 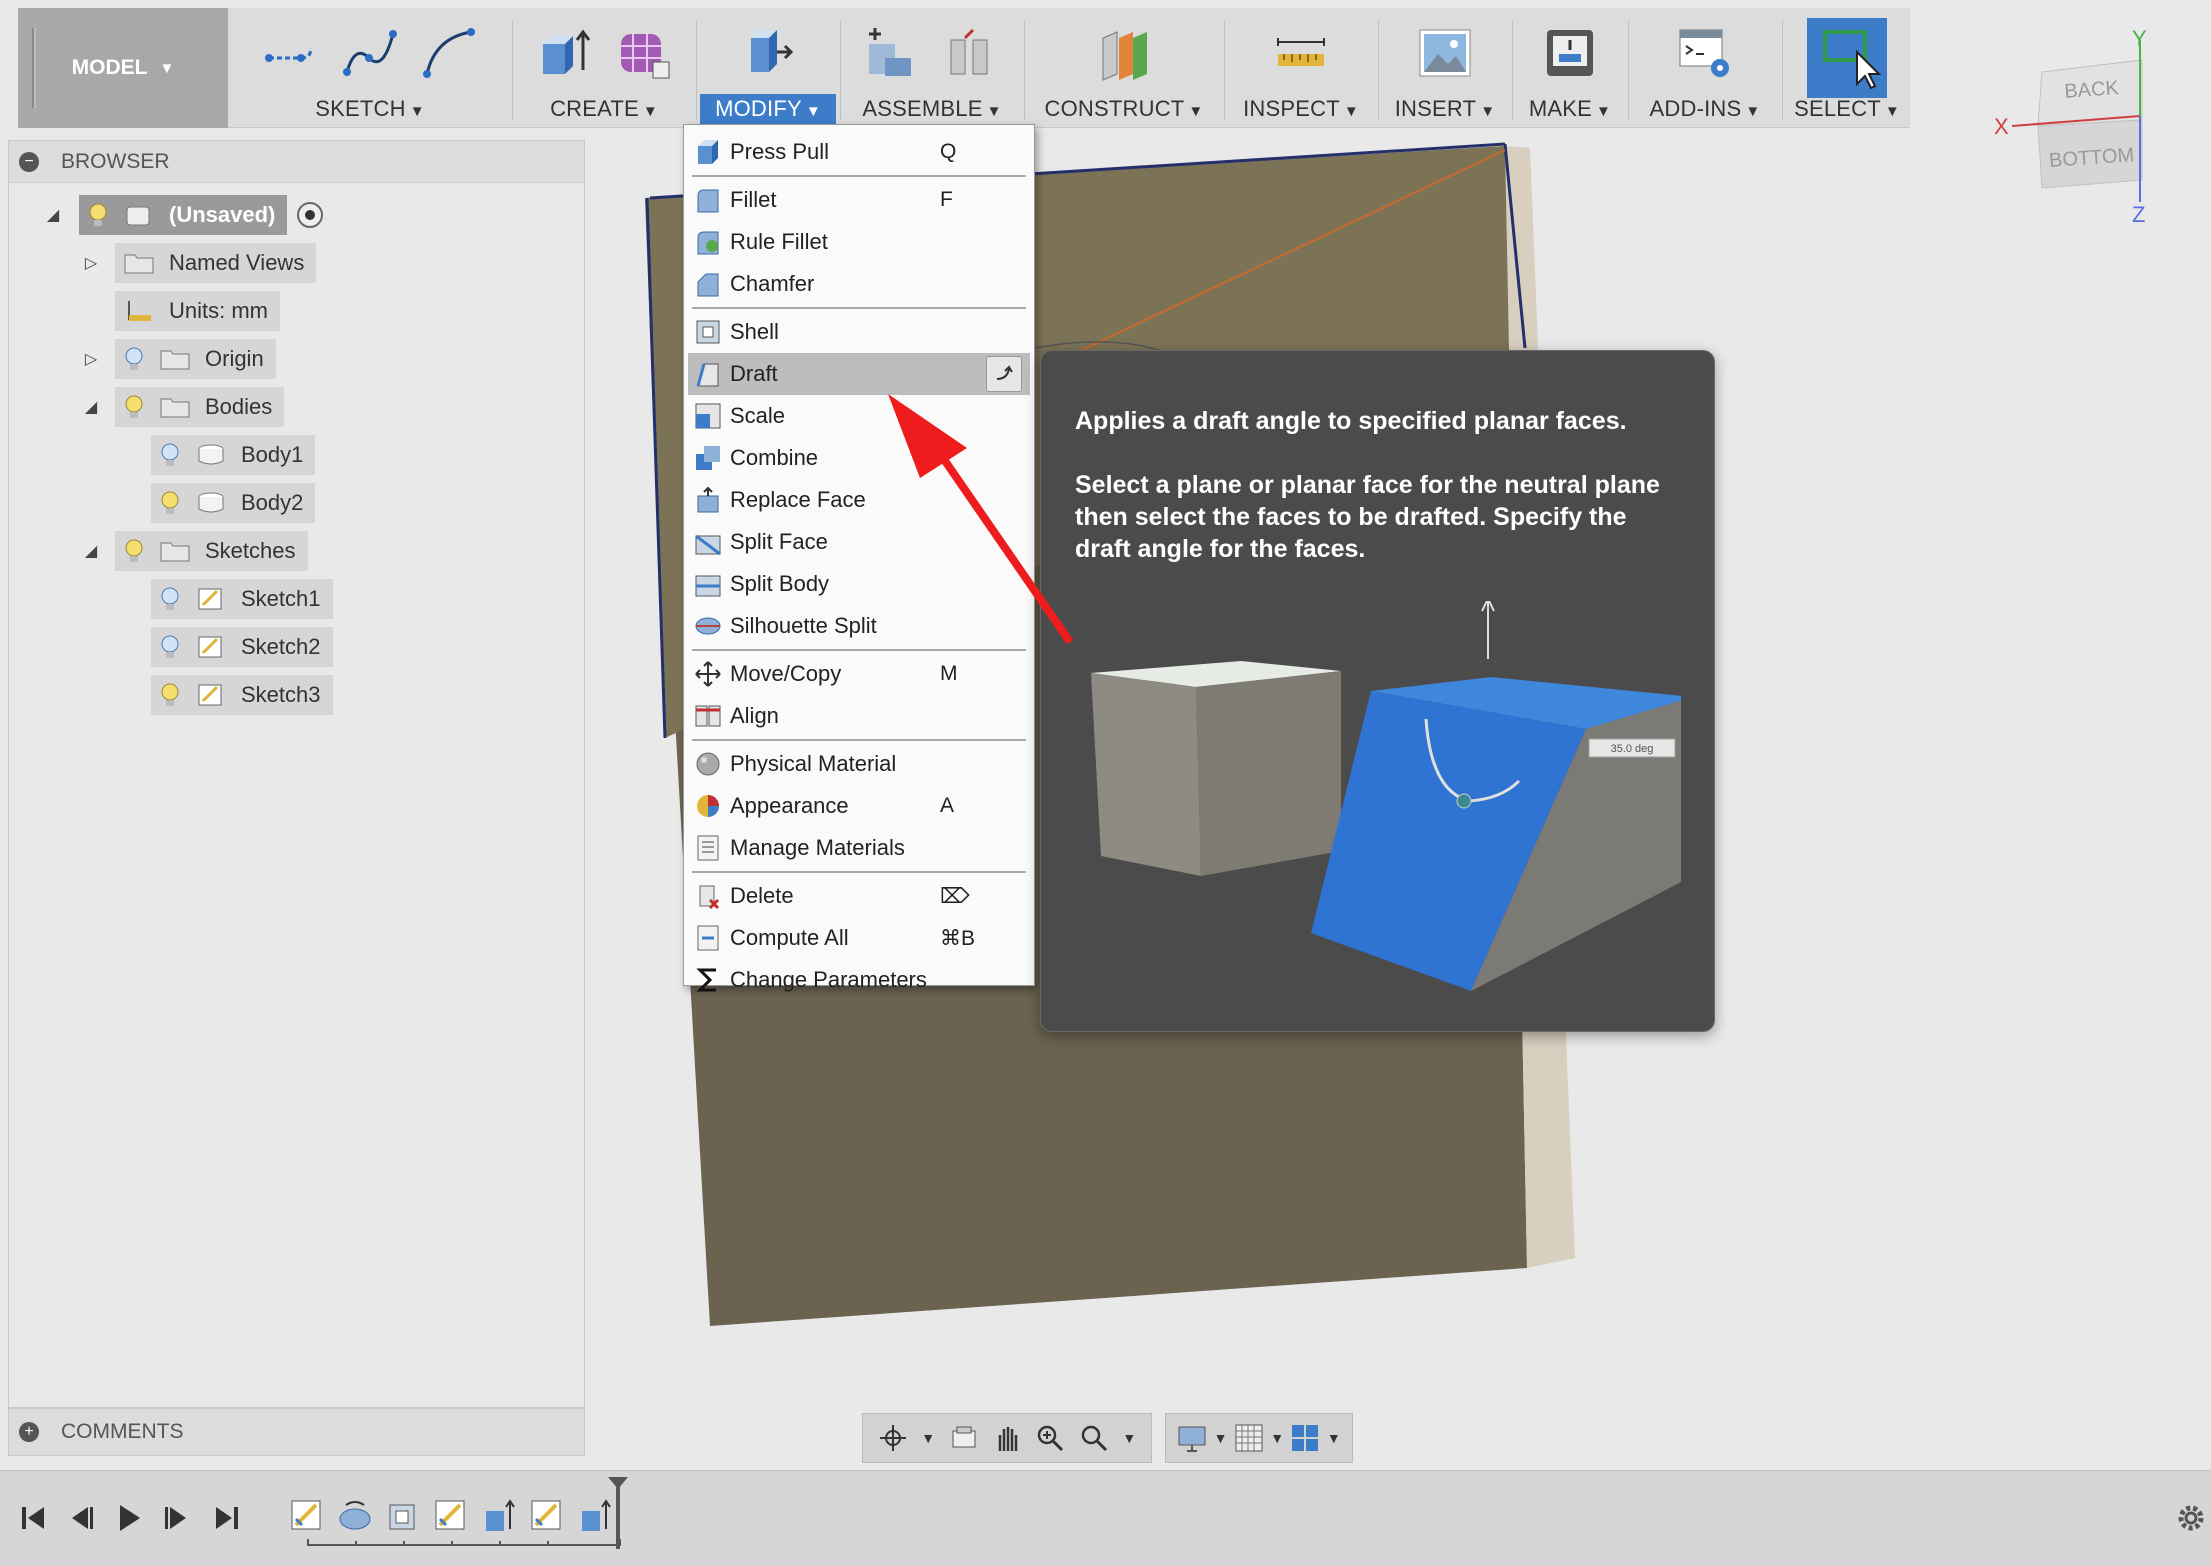 I want to click on tree-row-bodies: ◢ Bodies, so click(x=182, y=407).